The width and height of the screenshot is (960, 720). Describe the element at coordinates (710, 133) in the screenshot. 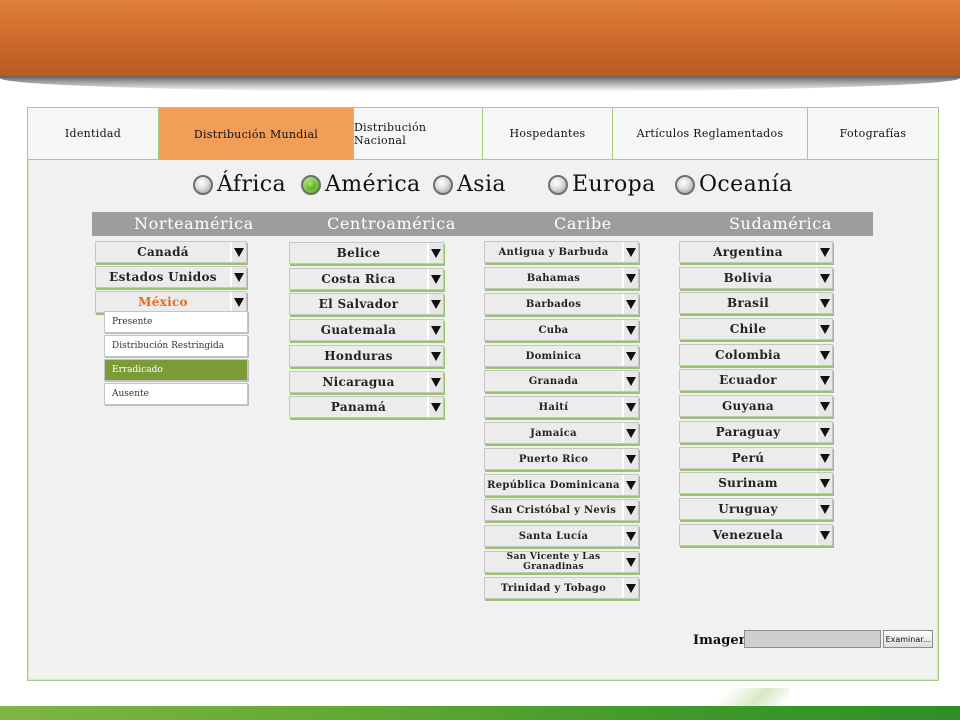

I see `tab-articulos-reglamentados: Artículos Reglamentados` at that location.